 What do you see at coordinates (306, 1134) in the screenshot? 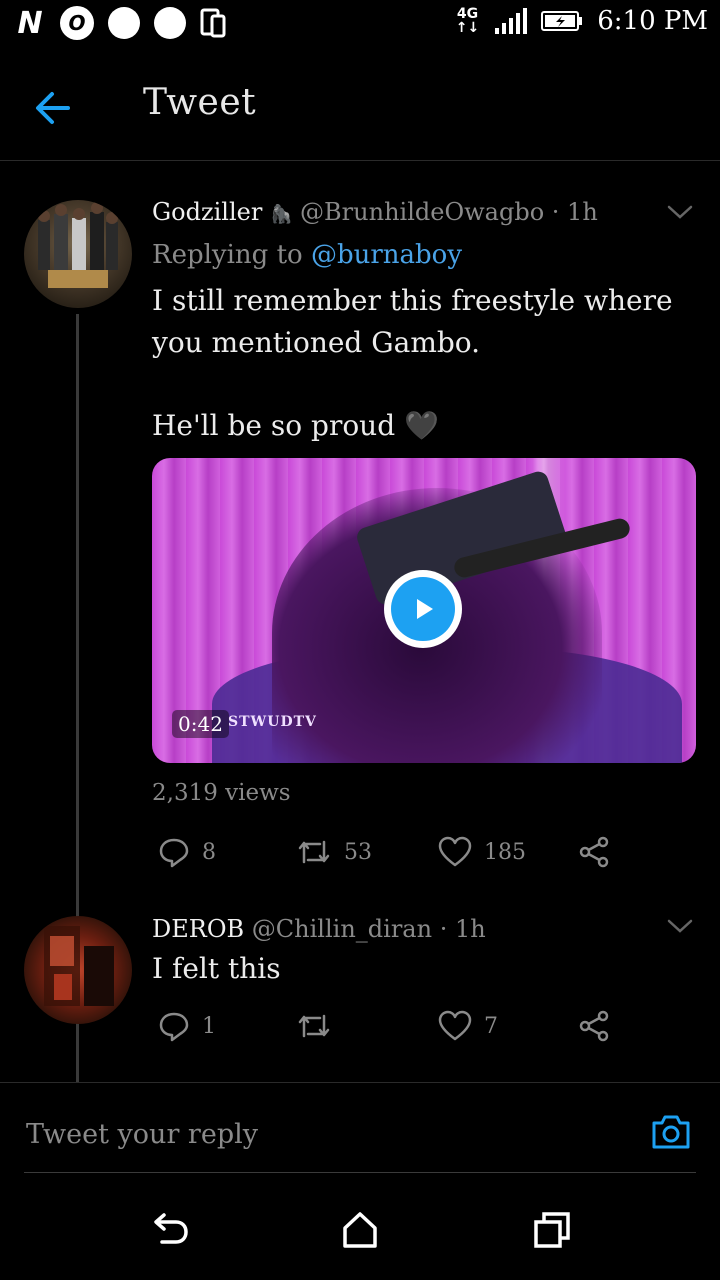
I see `reply-input` at bounding box center [306, 1134].